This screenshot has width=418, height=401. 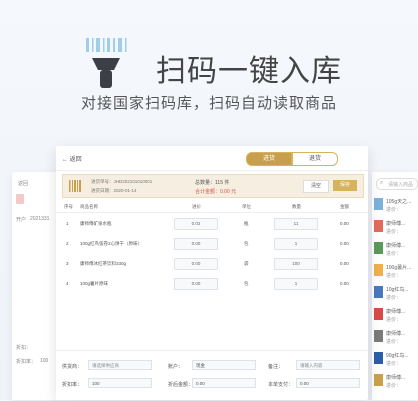 What do you see at coordinates (65, 160) in the screenshot?
I see `arrow-left-icon: ←` at bounding box center [65, 160].